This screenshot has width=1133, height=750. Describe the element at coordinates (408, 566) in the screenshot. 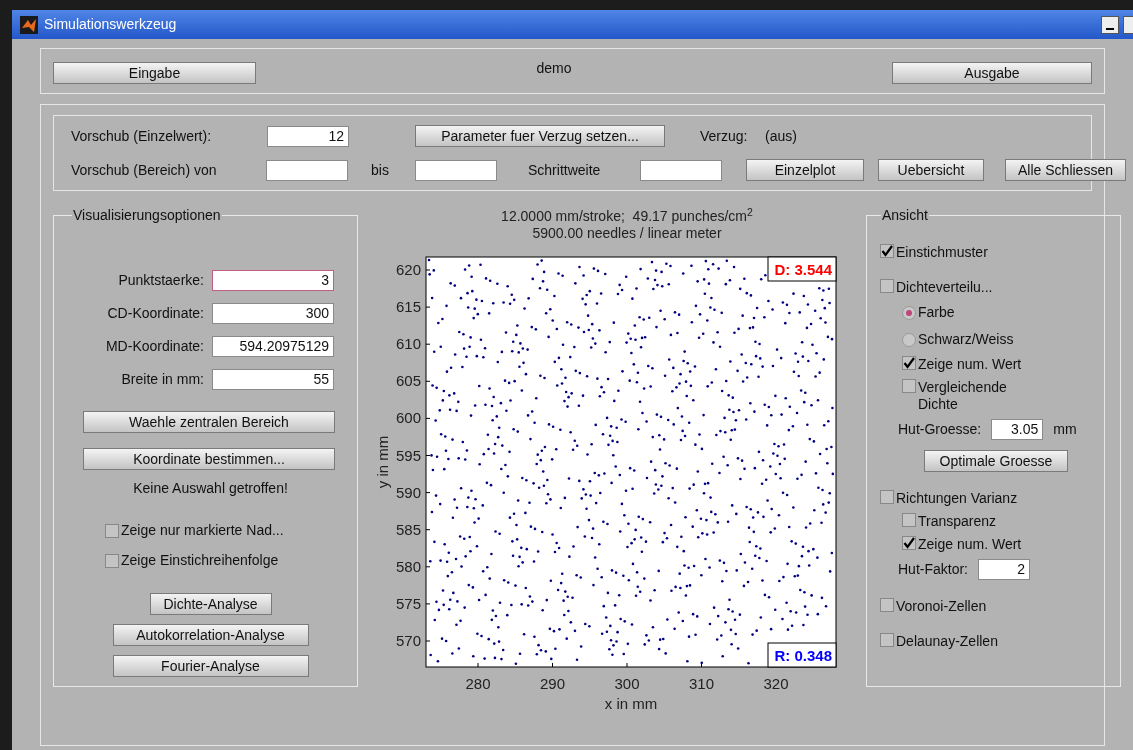

I see `tick-label: 580` at that location.